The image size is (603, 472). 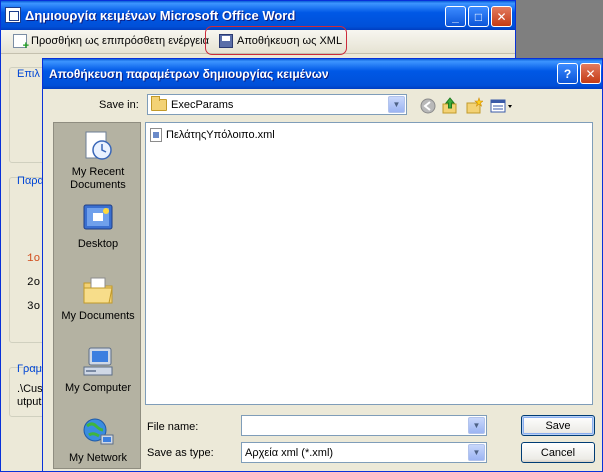 I want to click on row-3-label: 3ο, so click(x=34, y=307).